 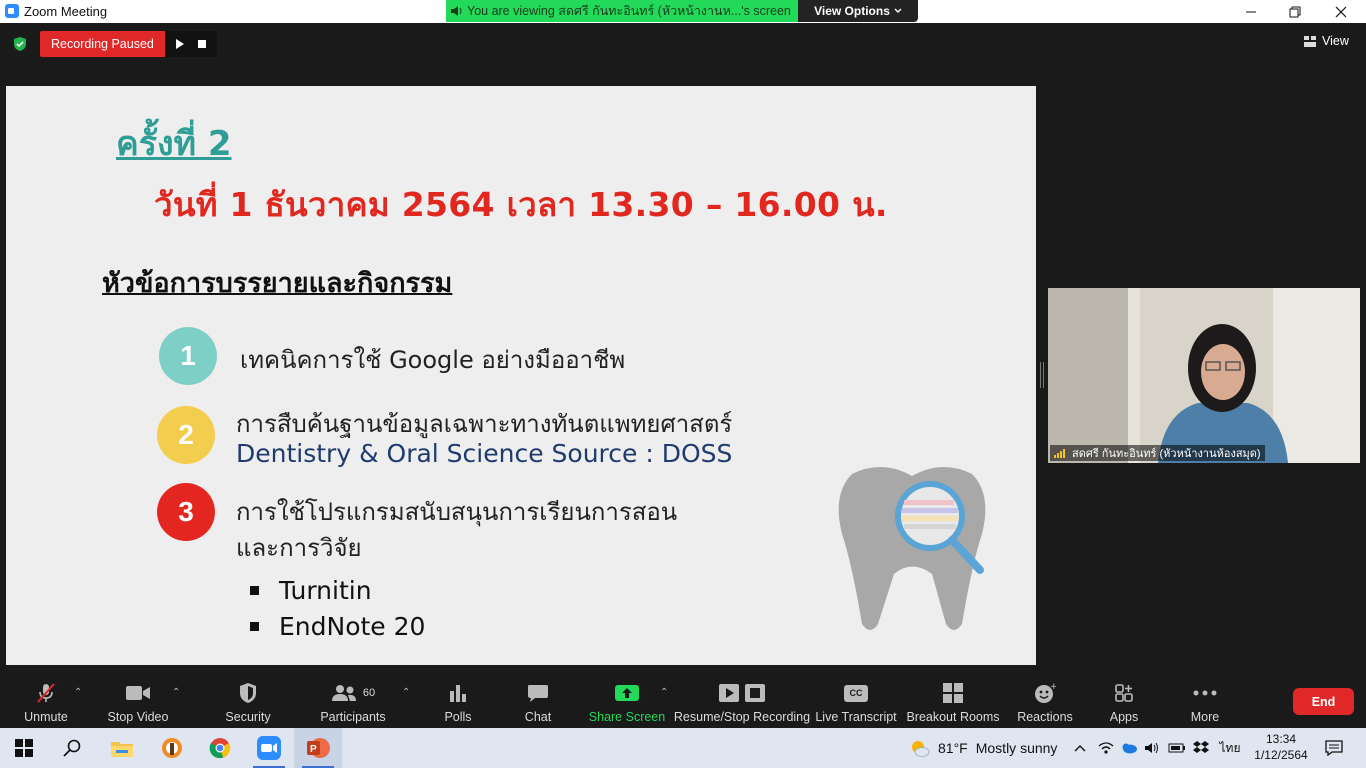 What do you see at coordinates (1045, 700) in the screenshot?
I see `reactions-button: + Reactions` at bounding box center [1045, 700].